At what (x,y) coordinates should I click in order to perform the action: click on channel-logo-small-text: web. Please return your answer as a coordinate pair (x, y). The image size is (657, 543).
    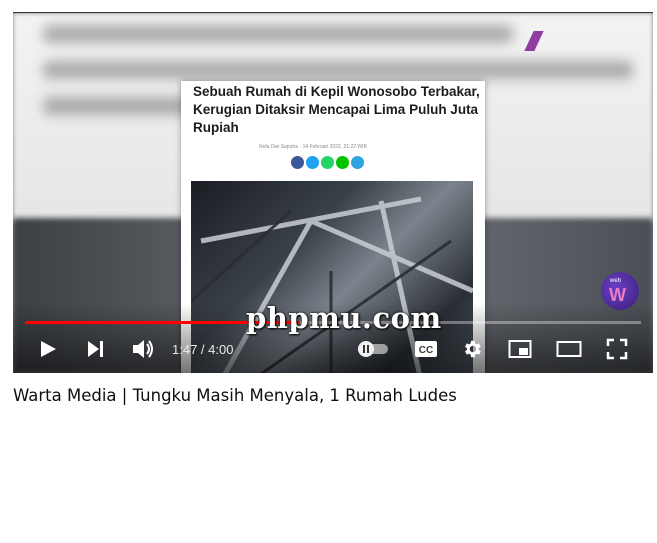
    Looking at the image, I should click on (616, 281).